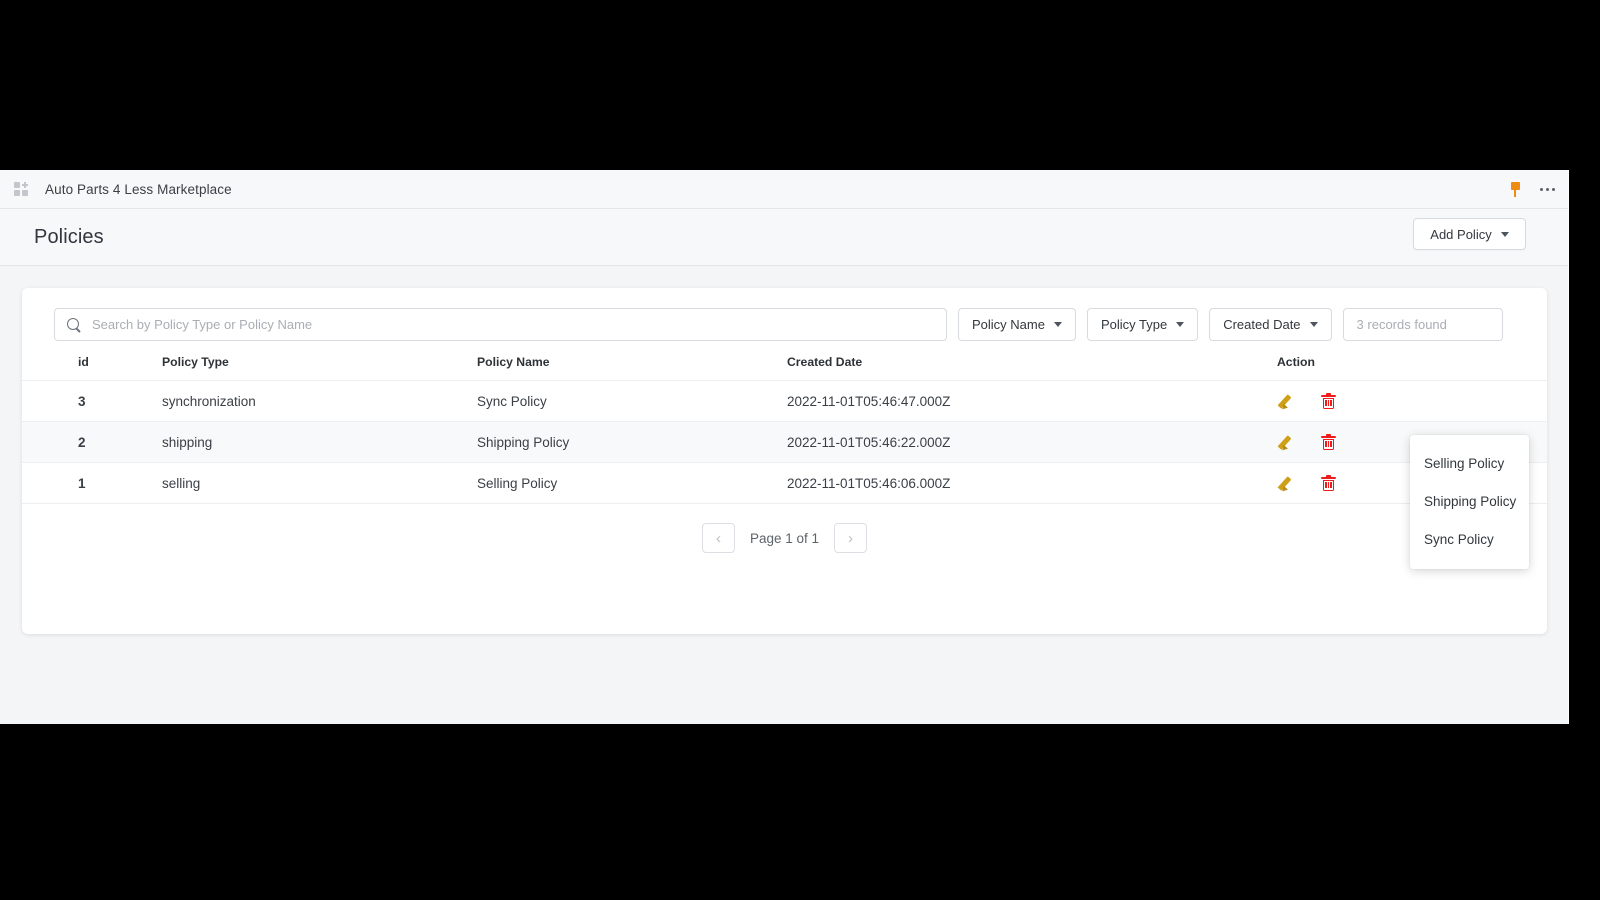 The height and width of the screenshot is (900, 1600). I want to click on pagination: ‹ Page 1 of 1 ›, so click(784, 538).